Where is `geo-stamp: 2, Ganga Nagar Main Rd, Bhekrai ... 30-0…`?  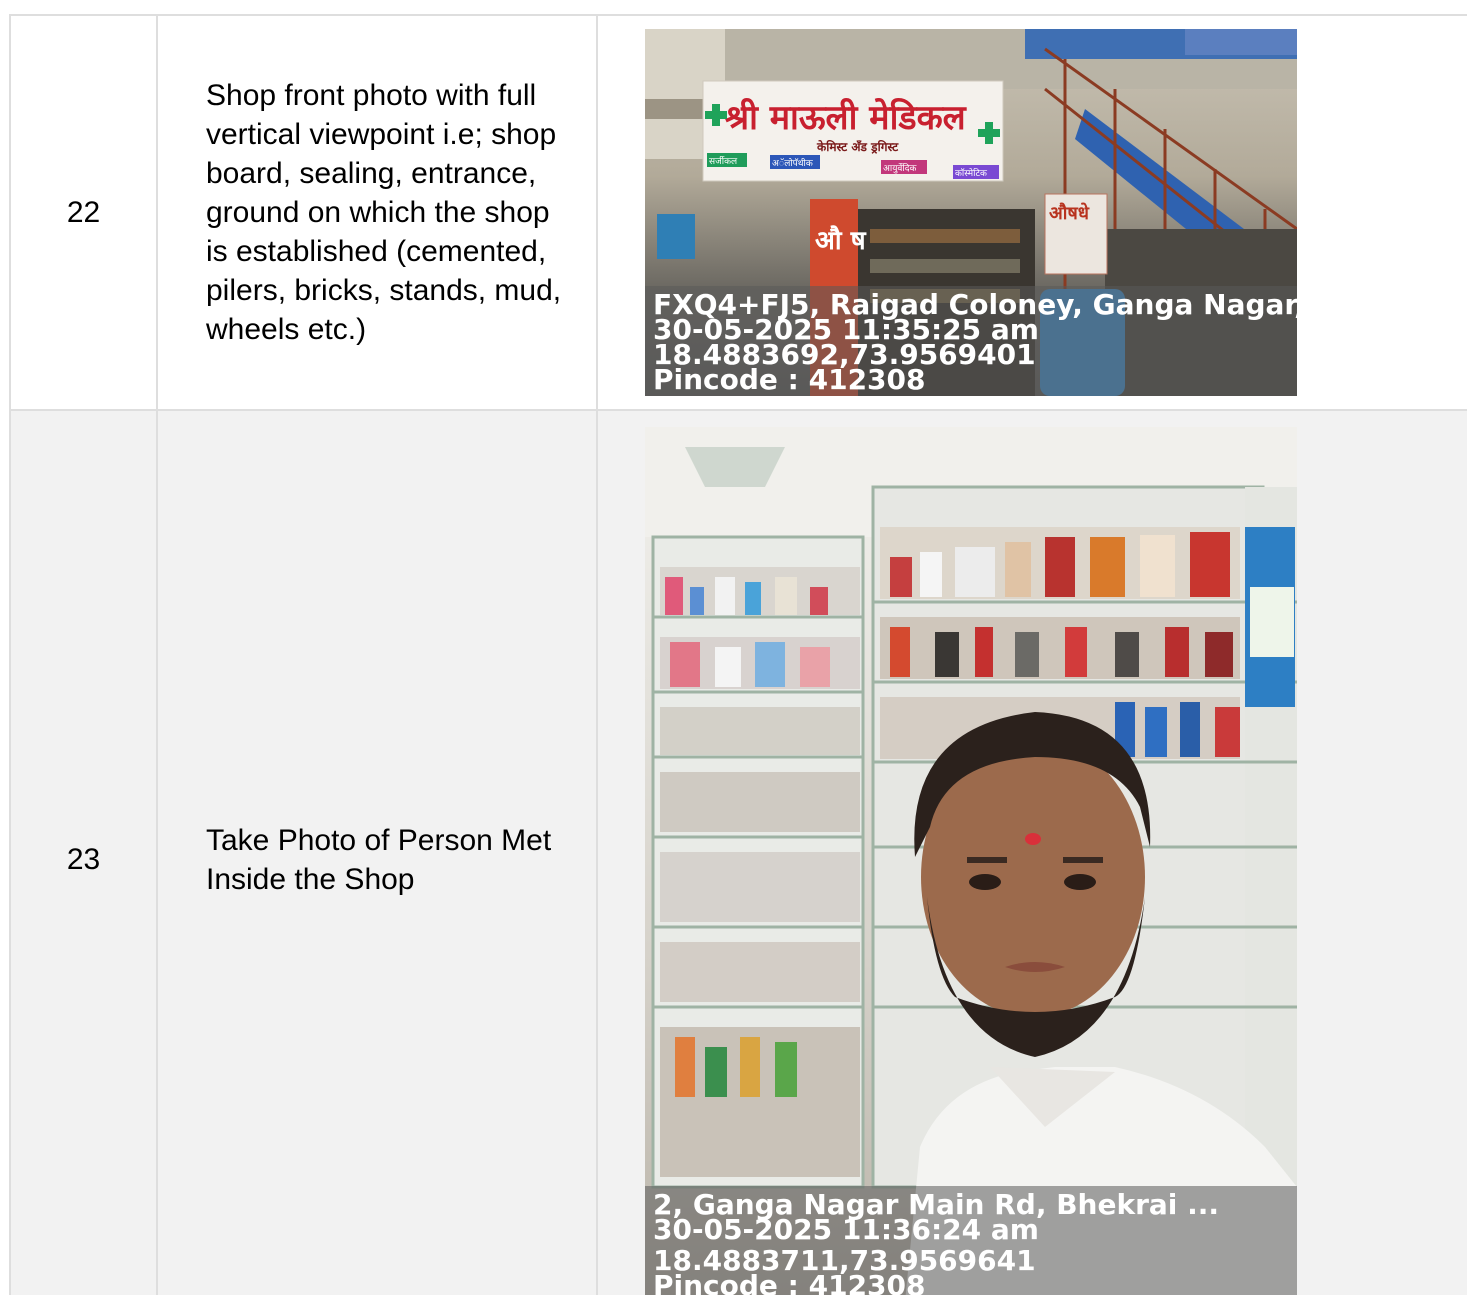
geo-stamp: 2, Ganga Nagar Main Rd, Bhekrai ... 30-0… is located at coordinates (971, 1240).